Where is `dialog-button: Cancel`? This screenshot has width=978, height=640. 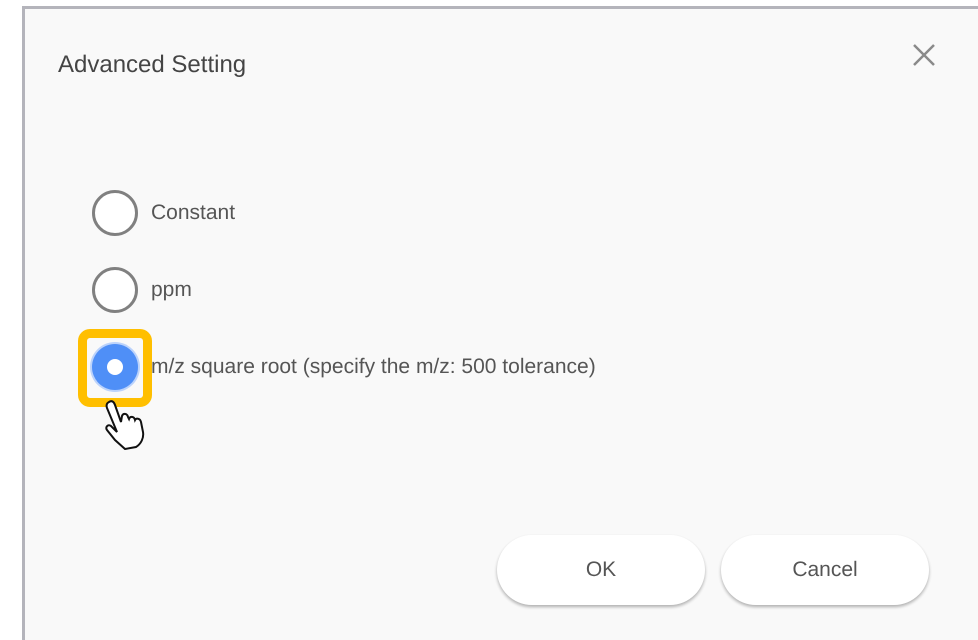
dialog-button: Cancel is located at coordinates (825, 570).